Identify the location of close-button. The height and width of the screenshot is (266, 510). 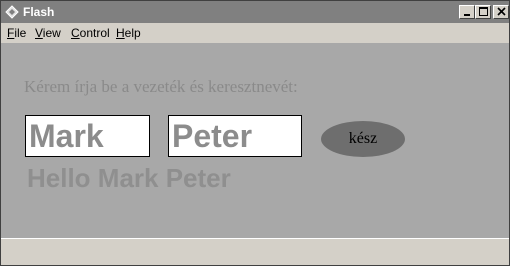
(501, 12).